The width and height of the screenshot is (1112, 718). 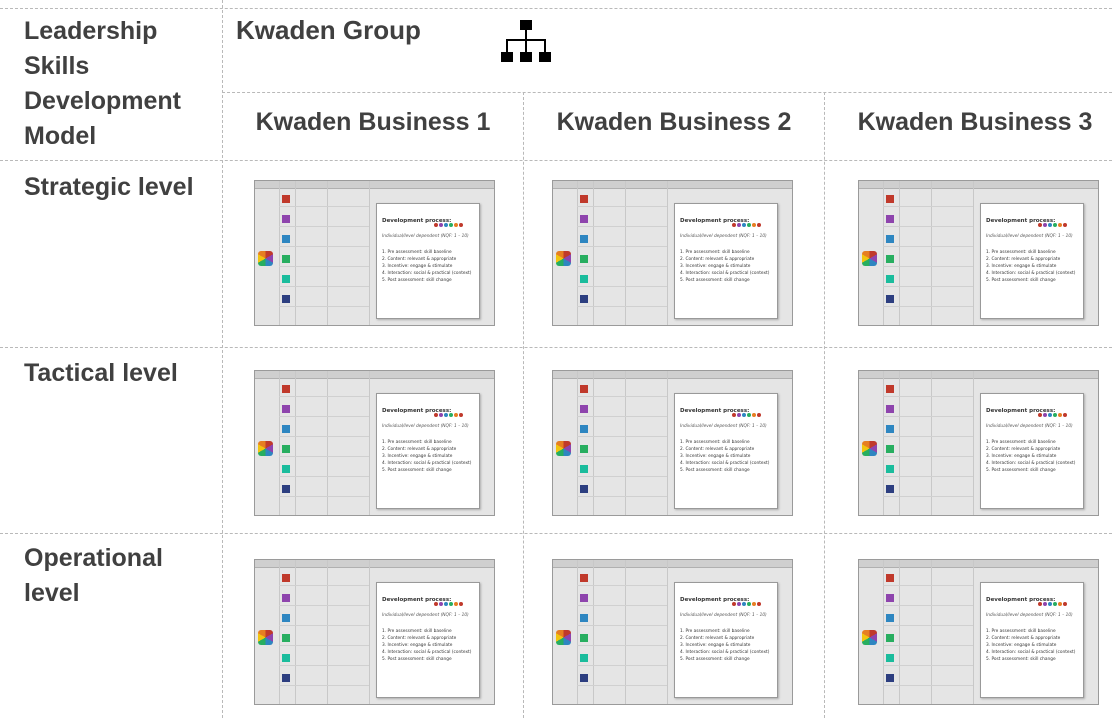 What do you see at coordinates (752, 219) in the screenshot?
I see `colored-dots-icon` at bounding box center [752, 219].